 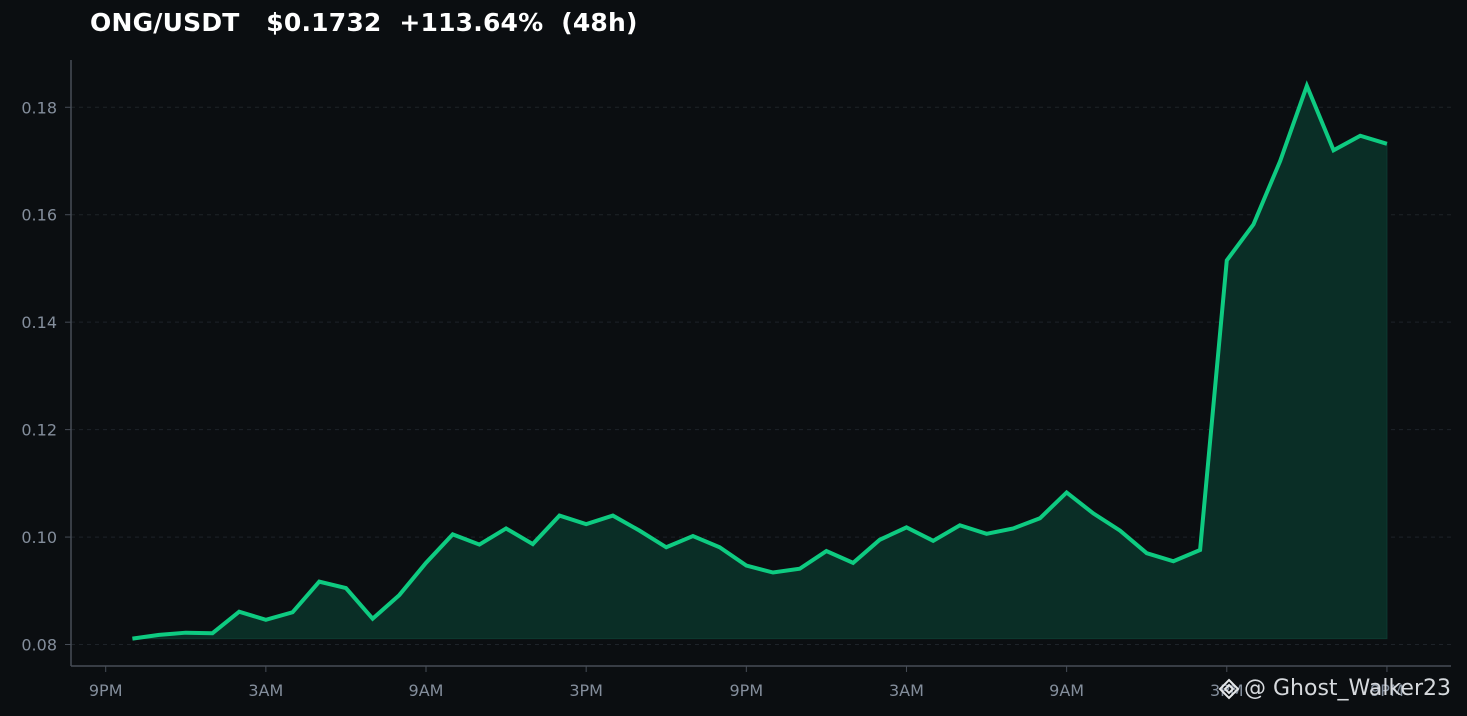 What do you see at coordinates (39, 322) in the screenshot?
I see `y-tick-label: 0.14` at bounding box center [39, 322].